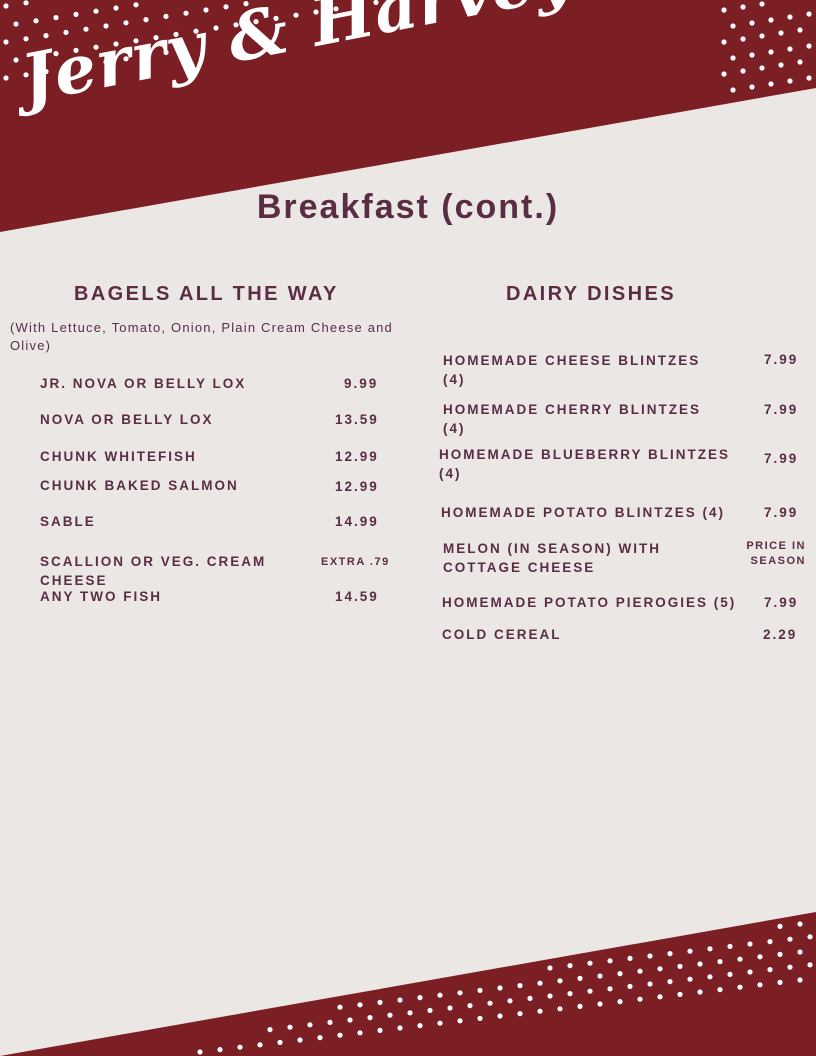 This screenshot has width=816, height=1056. I want to click on menu-item-name: SABLE, so click(68, 521).